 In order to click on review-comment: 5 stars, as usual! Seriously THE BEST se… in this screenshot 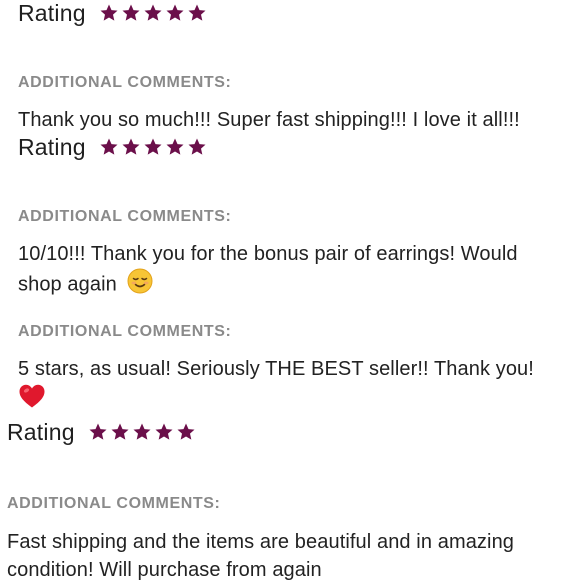, I will do `click(276, 369)`.